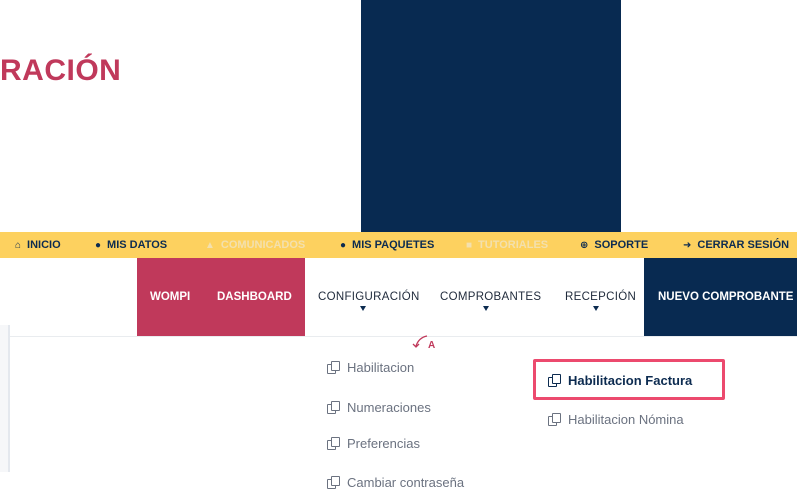 The image size is (797, 490). I want to click on submenu-item-habilitacion-factura: Habilitacion Factura, so click(620, 380).